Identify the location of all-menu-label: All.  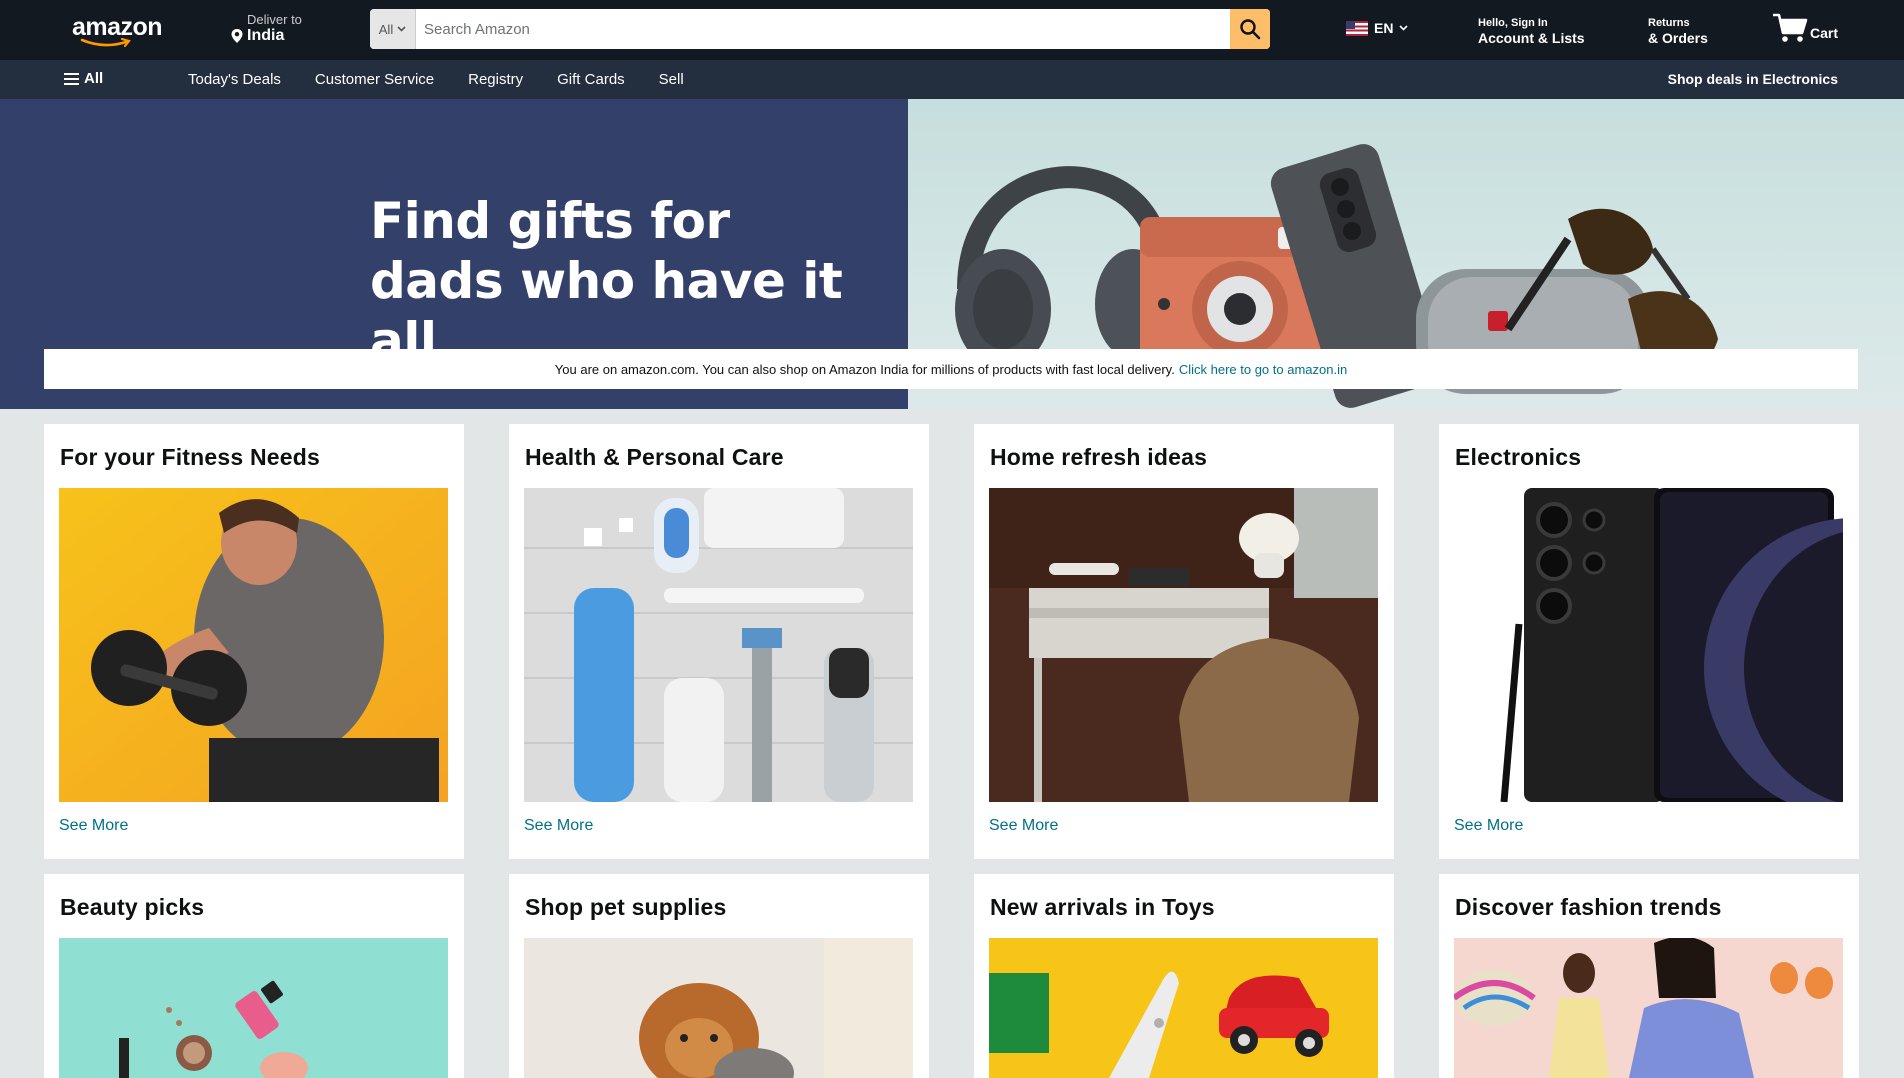
(94, 78).